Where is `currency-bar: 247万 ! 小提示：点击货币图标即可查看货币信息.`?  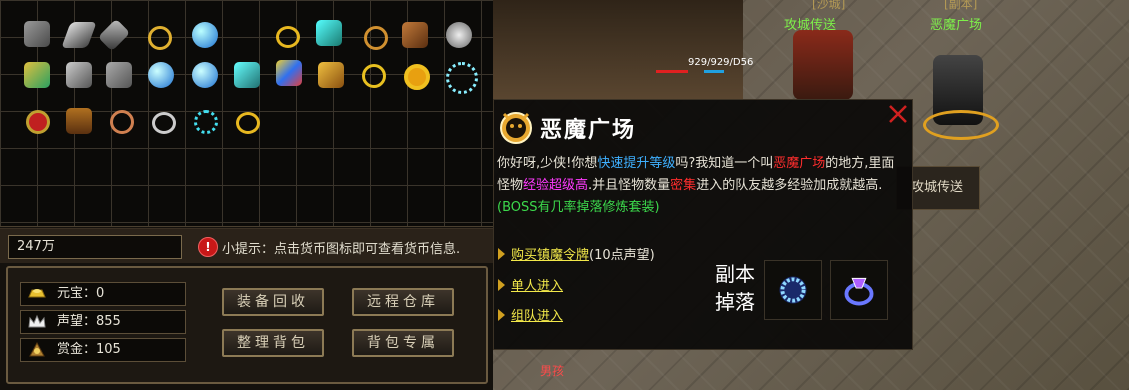 currency-bar: 247万 ! 小提示：点击货币图标即可查看货币信息. is located at coordinates (246, 245).